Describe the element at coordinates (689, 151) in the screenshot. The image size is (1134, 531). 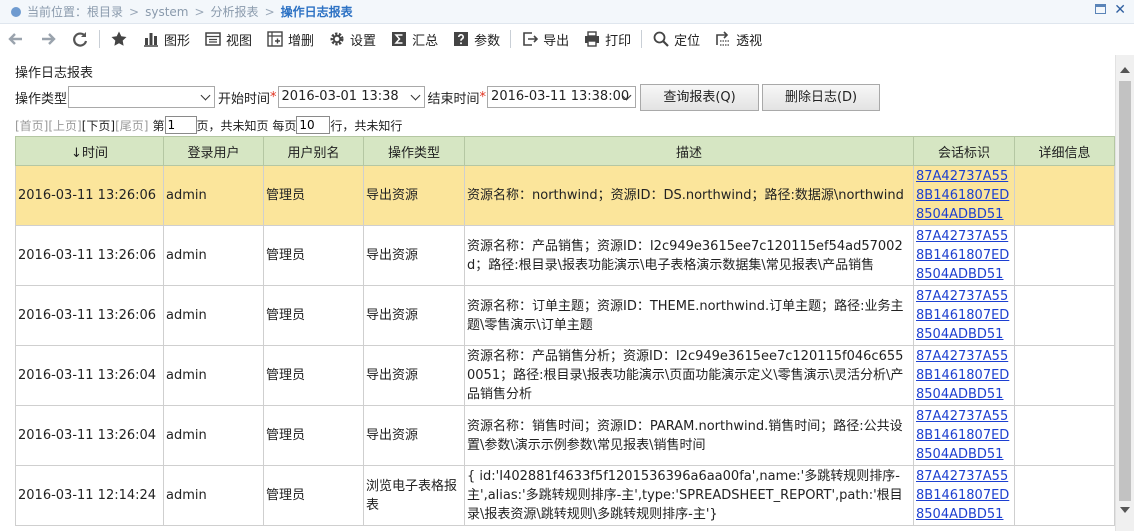
I see `column-header-desc: 描述` at that location.